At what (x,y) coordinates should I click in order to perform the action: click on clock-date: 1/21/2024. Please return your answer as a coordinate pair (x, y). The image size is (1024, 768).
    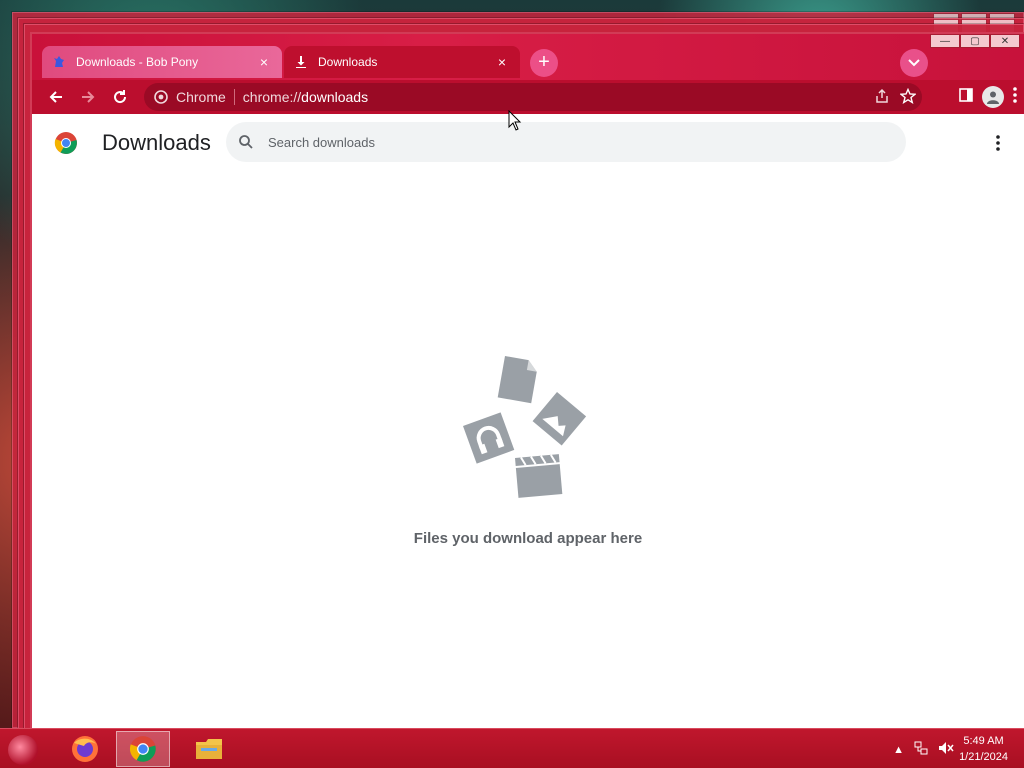
    Looking at the image, I should click on (983, 757).